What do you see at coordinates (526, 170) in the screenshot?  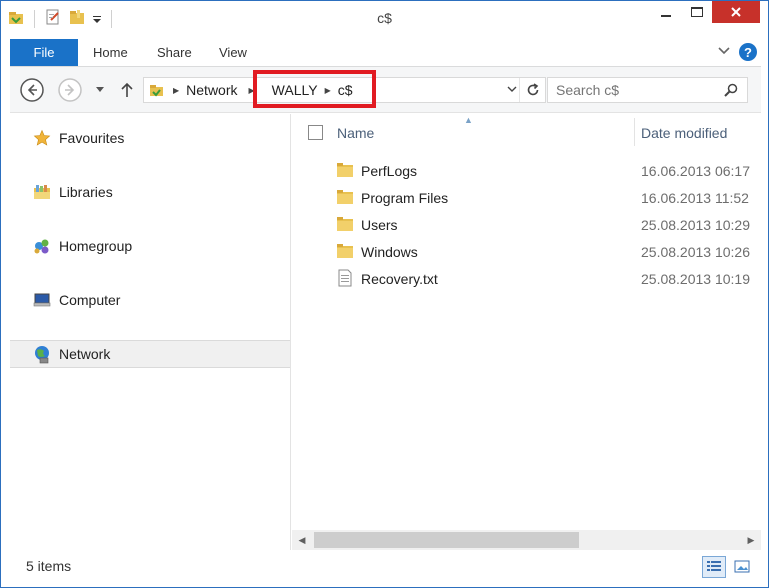 I see `file-row: PerfLogs 16.06.2013 06:17` at bounding box center [526, 170].